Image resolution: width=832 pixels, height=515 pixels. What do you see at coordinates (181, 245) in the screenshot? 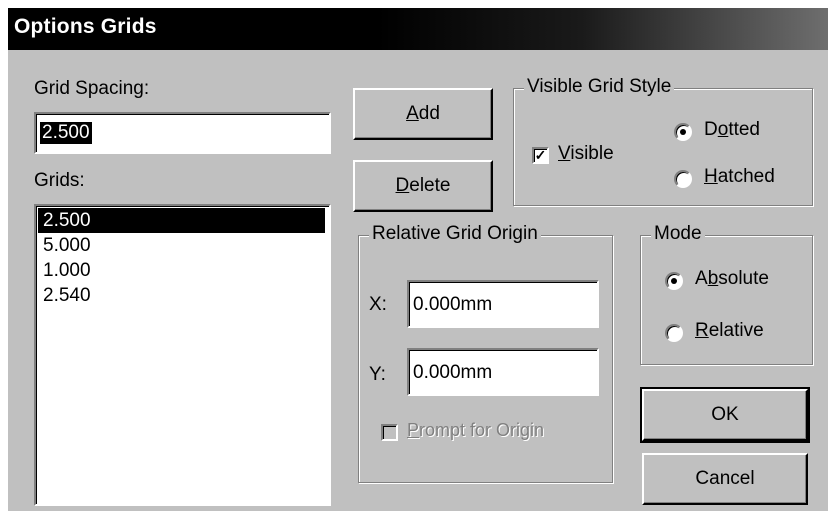
I see `grid-list-item: 5.000` at bounding box center [181, 245].